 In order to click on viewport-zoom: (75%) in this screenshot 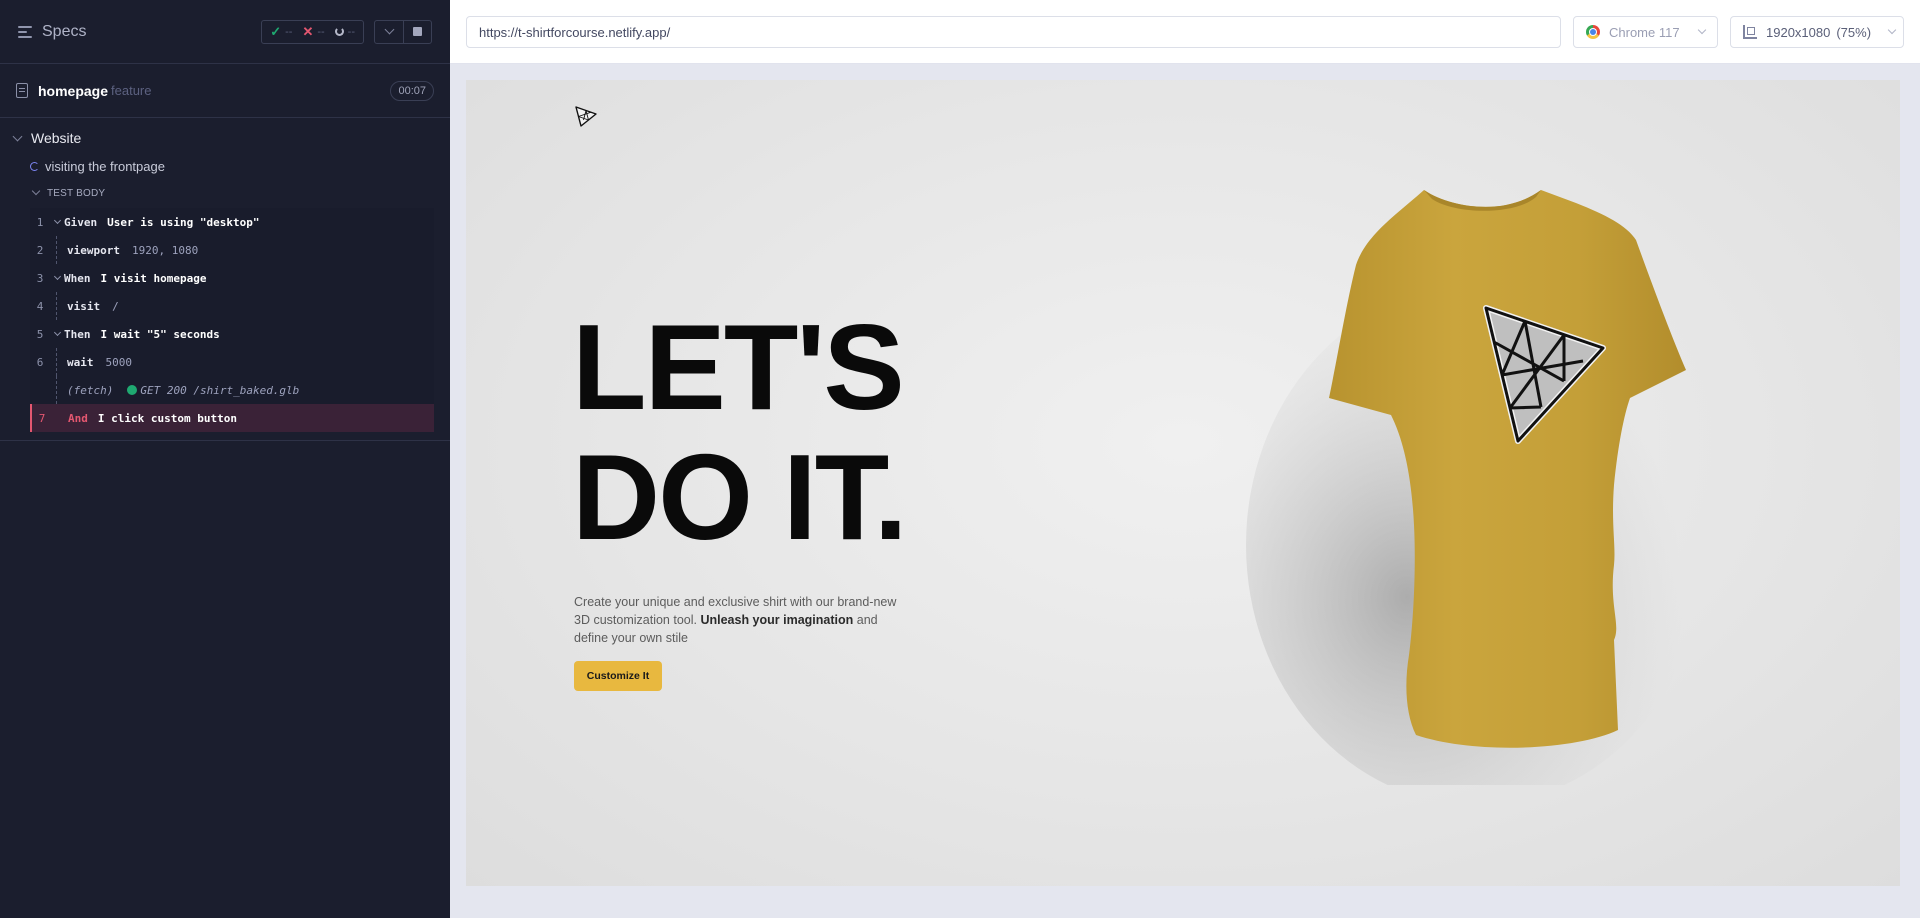, I will do `click(1854, 32)`.